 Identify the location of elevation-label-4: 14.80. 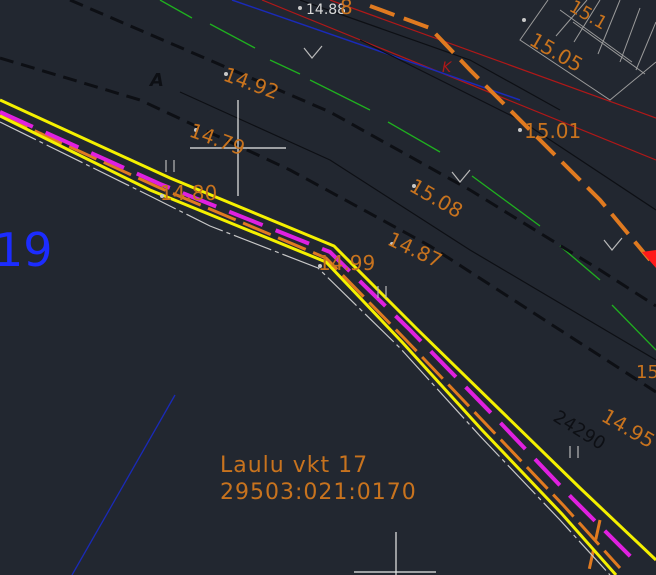
(188, 193).